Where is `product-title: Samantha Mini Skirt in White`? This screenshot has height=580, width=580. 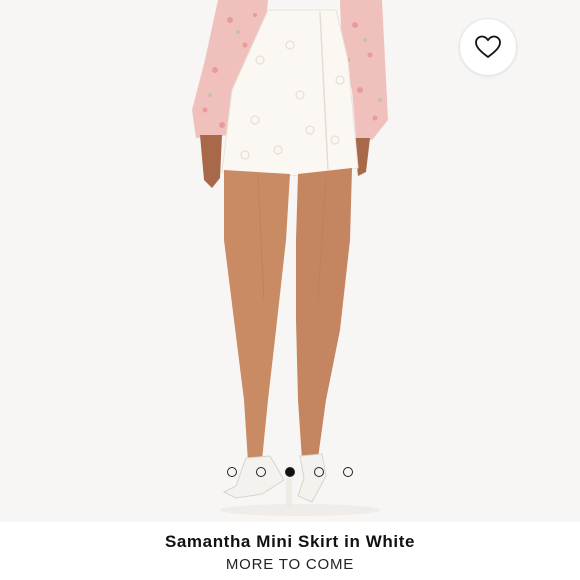
product-title: Samantha Mini Skirt in White is located at coordinates (290, 542).